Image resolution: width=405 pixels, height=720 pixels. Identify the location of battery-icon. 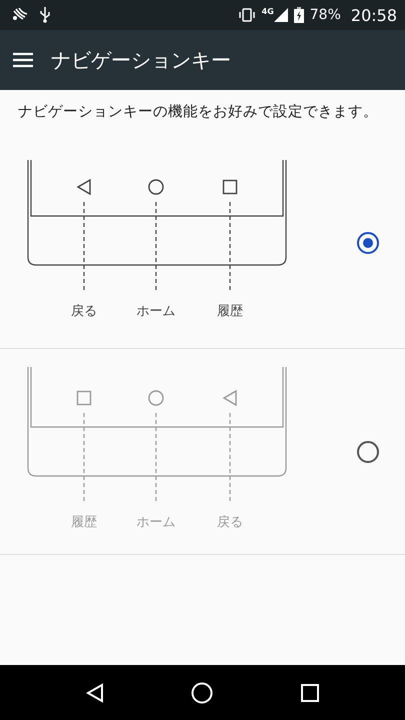
(299, 15).